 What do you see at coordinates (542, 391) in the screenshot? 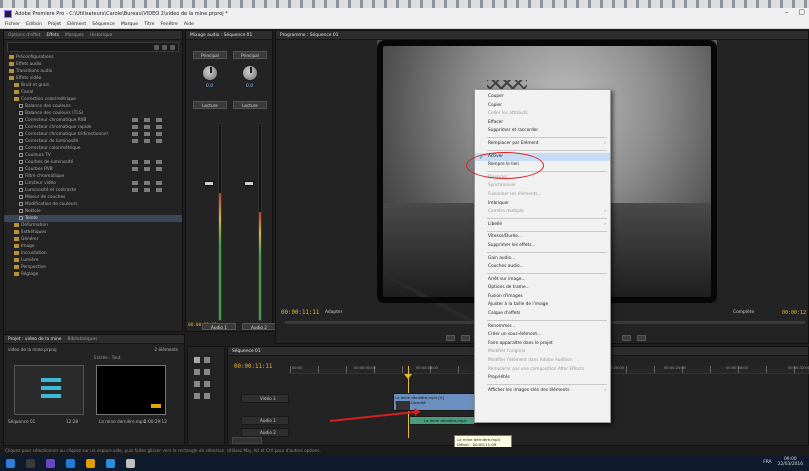
I see `context-menu-item: Afficher les images-clés des éléments` at bounding box center [542, 391].